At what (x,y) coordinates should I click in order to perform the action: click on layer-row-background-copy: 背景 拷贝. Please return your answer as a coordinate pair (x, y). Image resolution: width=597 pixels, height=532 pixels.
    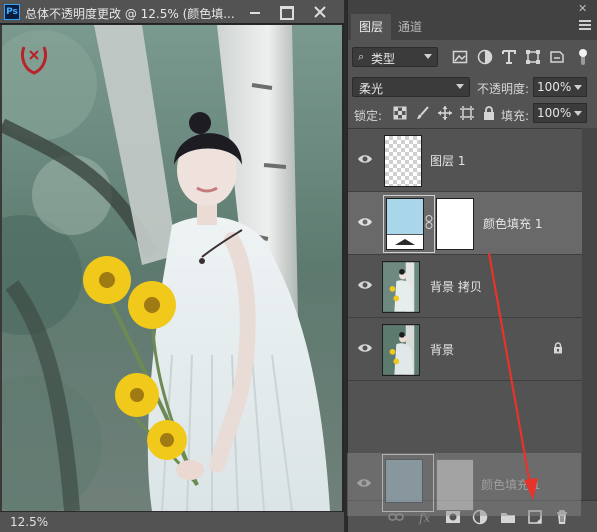
    Looking at the image, I should click on (465, 286).